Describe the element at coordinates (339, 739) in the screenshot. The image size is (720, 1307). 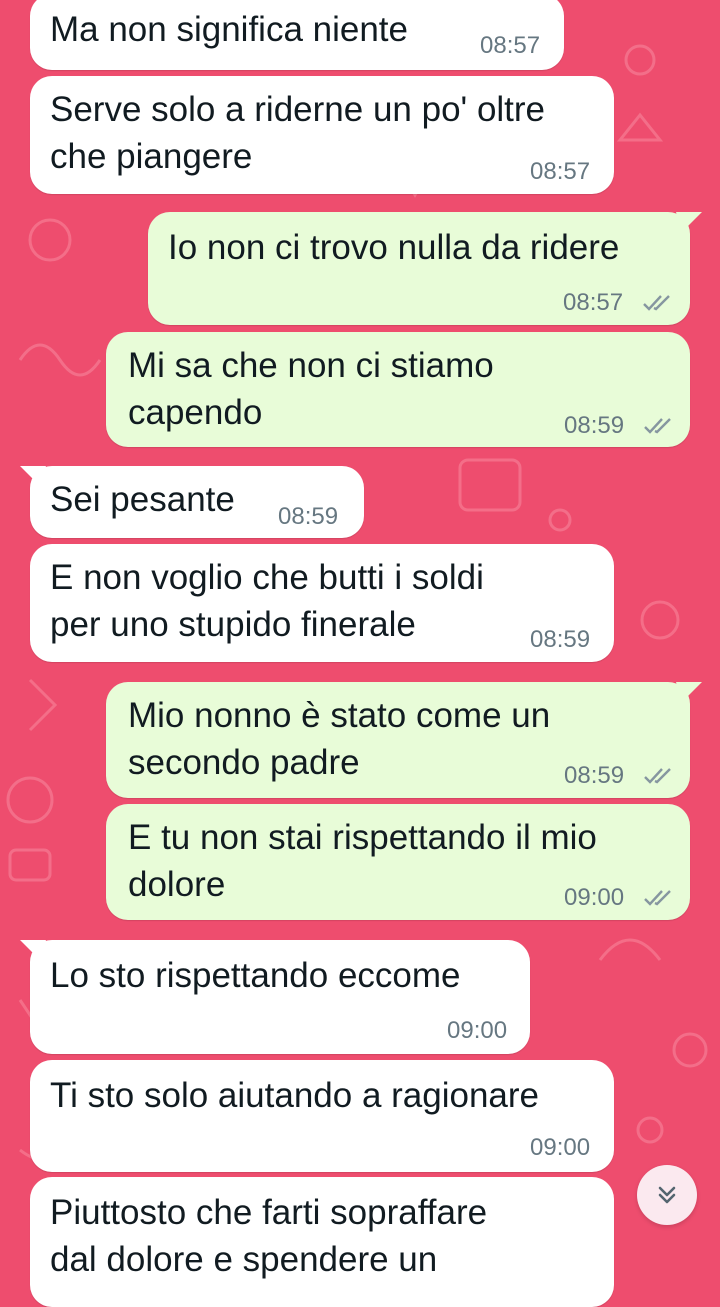
I see `message-text: Mio nonno è stato come un secondo padre` at that location.